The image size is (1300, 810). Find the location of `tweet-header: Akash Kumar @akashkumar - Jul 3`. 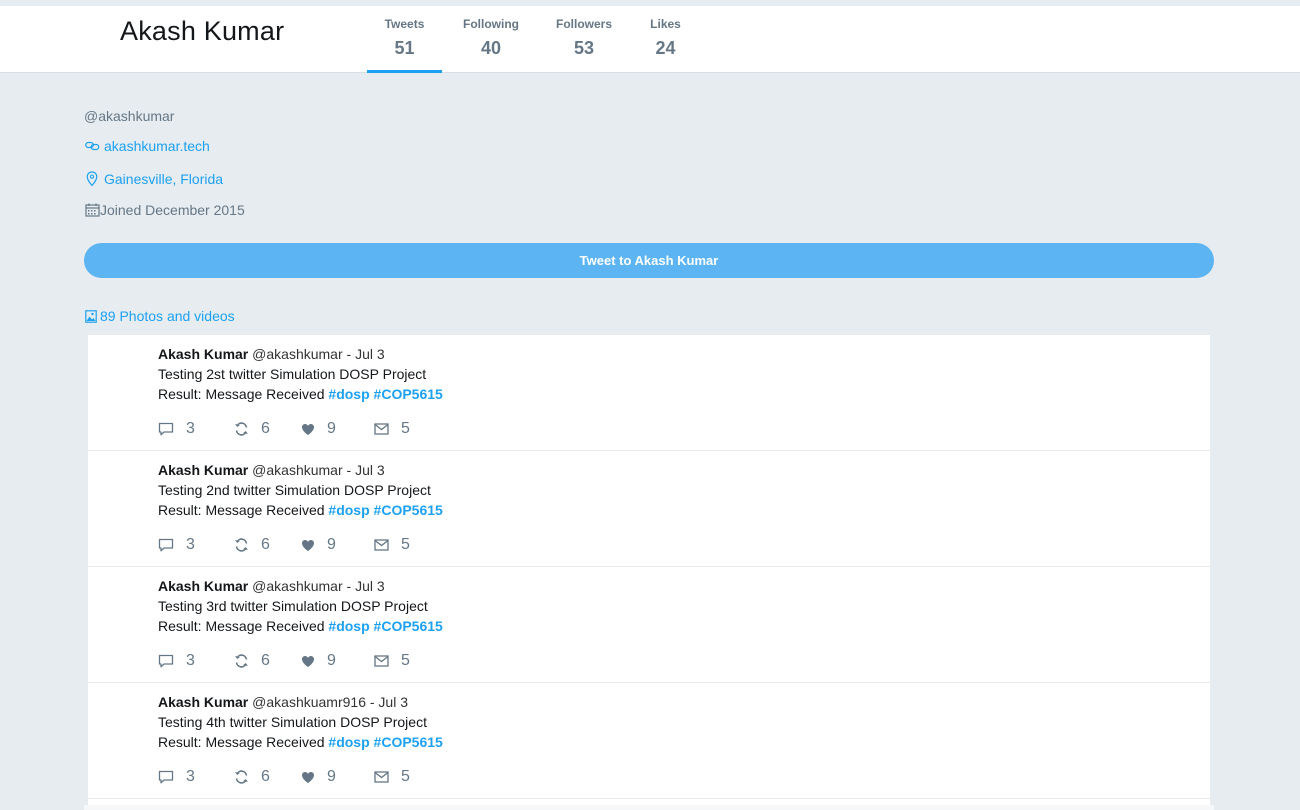

tweet-header: Akash Kumar @akashkumar - Jul 3 is located at coordinates (271, 354).